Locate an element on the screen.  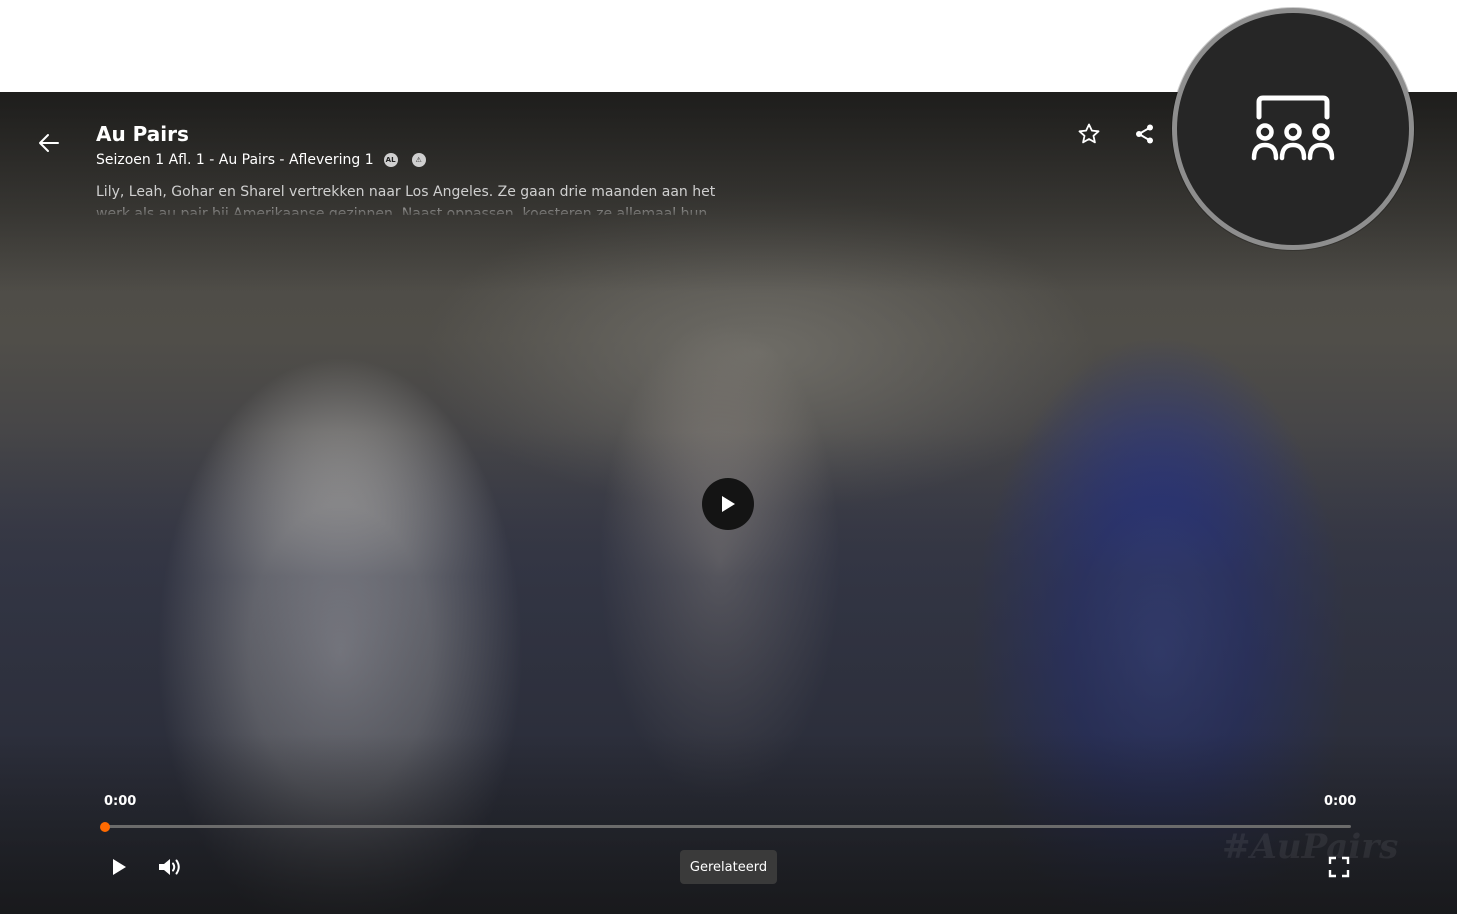
volume-icon is located at coordinates (169, 867).